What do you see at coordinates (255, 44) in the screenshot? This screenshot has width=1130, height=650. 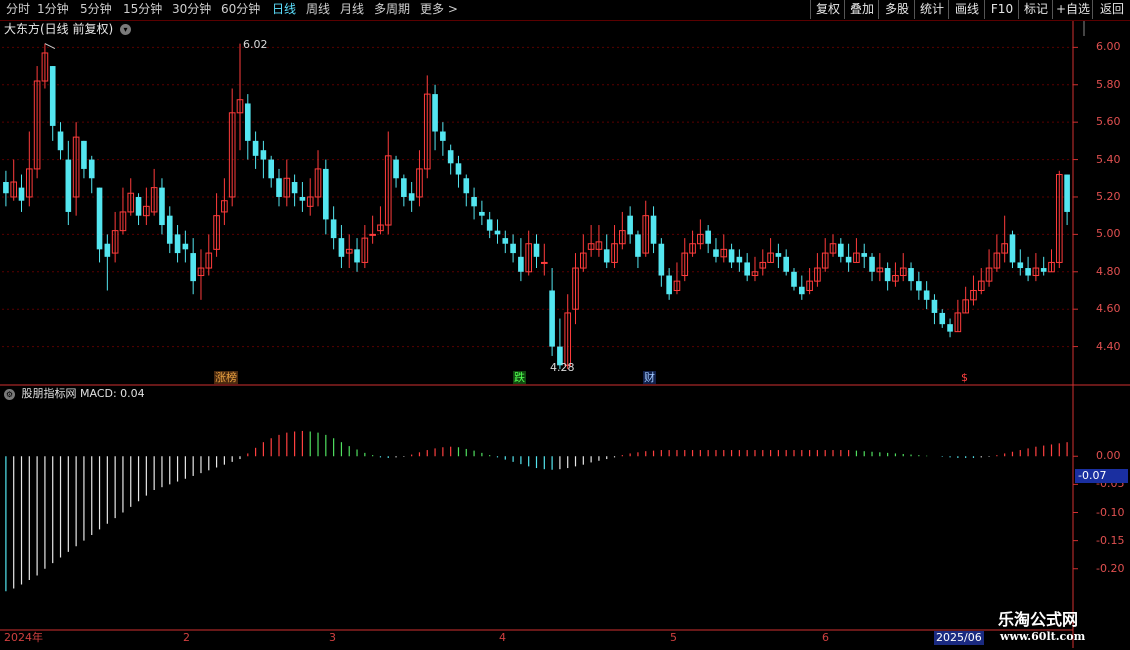 I see `high-price-label: 6.02` at bounding box center [255, 44].